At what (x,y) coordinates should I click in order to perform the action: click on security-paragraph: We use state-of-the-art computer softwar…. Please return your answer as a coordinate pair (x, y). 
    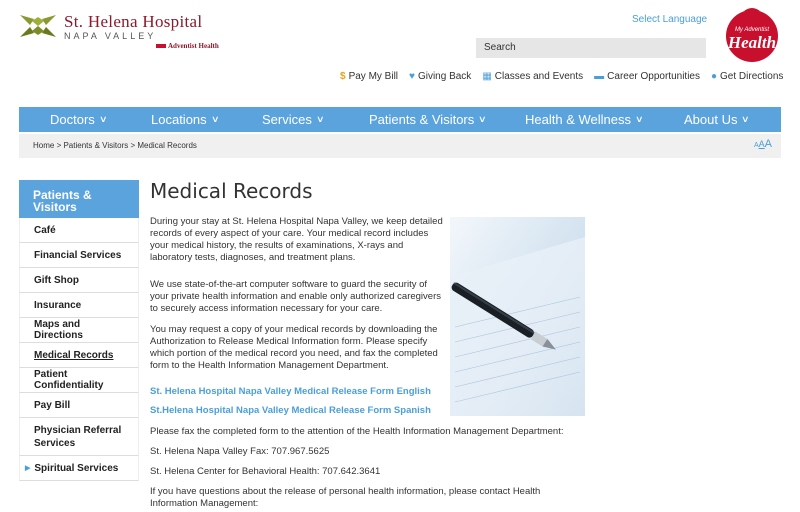
    Looking at the image, I should click on (295, 296).